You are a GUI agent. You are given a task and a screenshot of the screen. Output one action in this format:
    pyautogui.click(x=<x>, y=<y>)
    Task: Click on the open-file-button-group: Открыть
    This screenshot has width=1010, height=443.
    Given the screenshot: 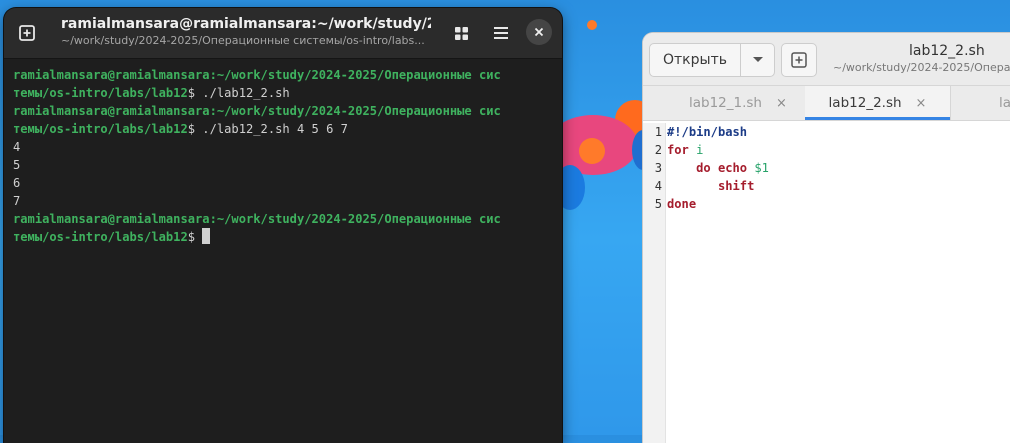 What is the action you would take?
    pyautogui.click(x=712, y=60)
    